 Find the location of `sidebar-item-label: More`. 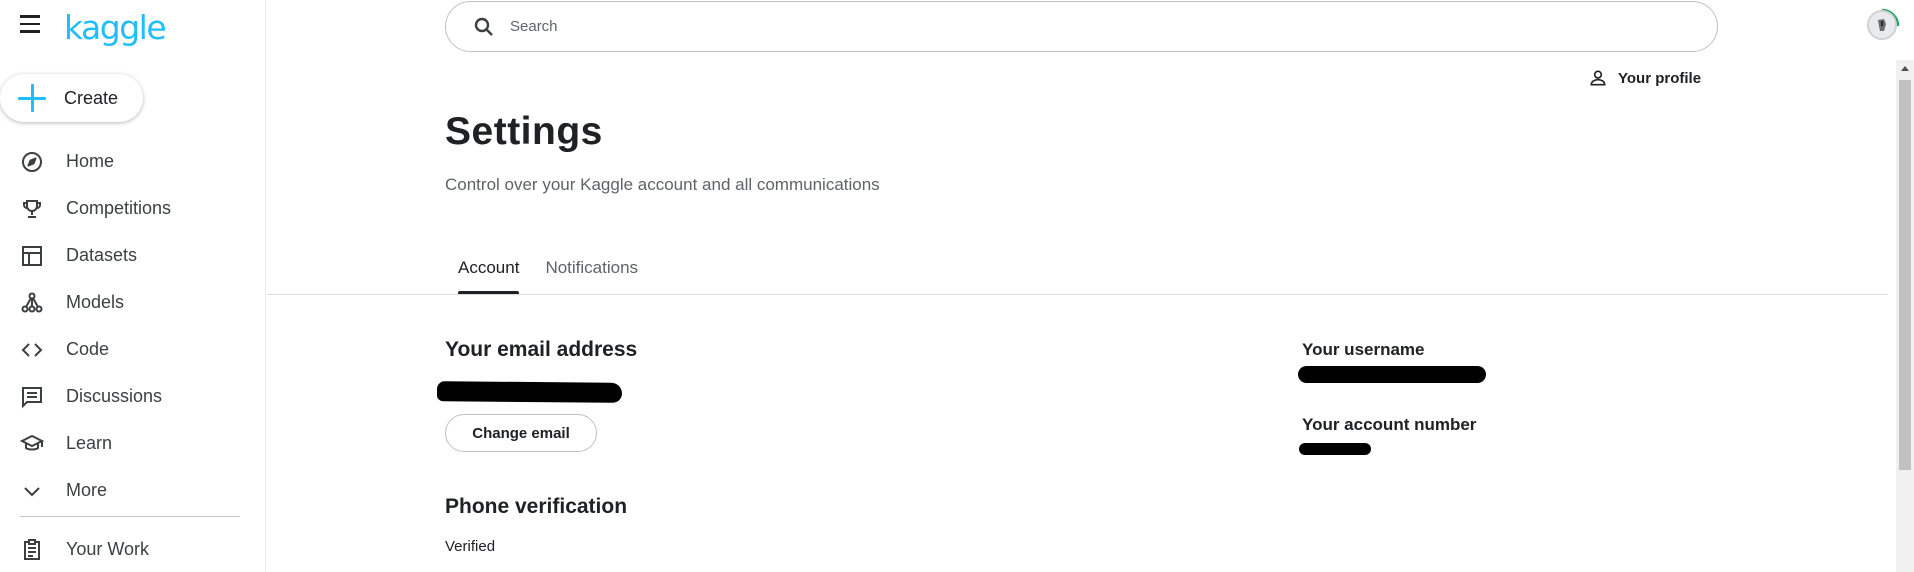

sidebar-item-label: More is located at coordinates (87, 490).